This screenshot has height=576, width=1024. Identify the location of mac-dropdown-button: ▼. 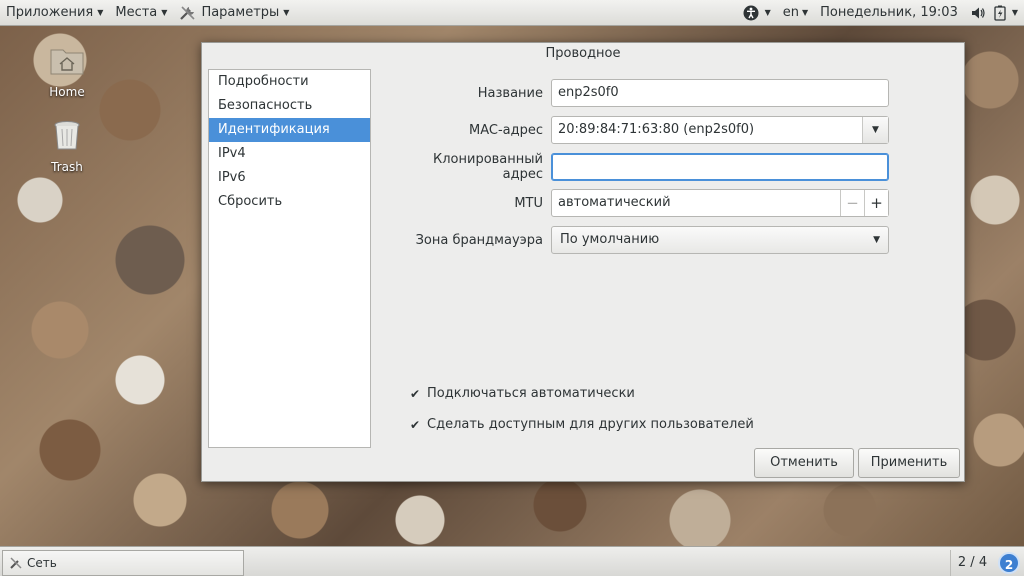
(875, 130).